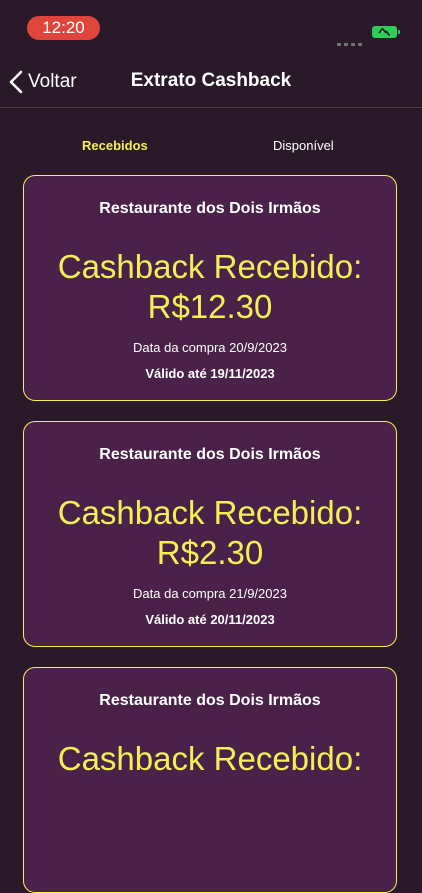 The image size is (422, 893). Describe the element at coordinates (211, 149) in the screenshot. I see `tab-bar: Recebidos Disponível` at that location.